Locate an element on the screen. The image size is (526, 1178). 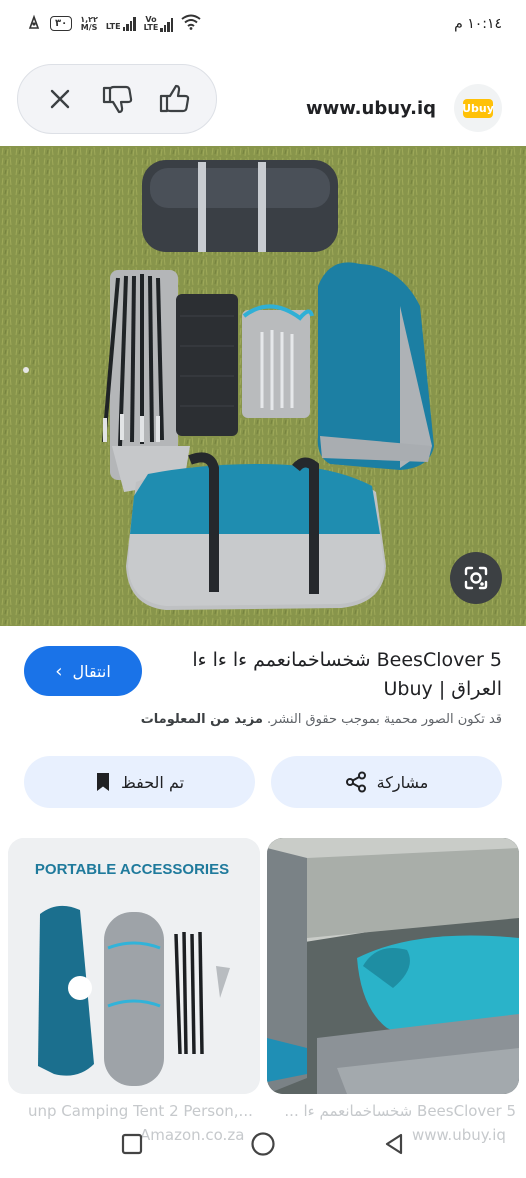
visual-search-button is located at coordinates (476, 578).